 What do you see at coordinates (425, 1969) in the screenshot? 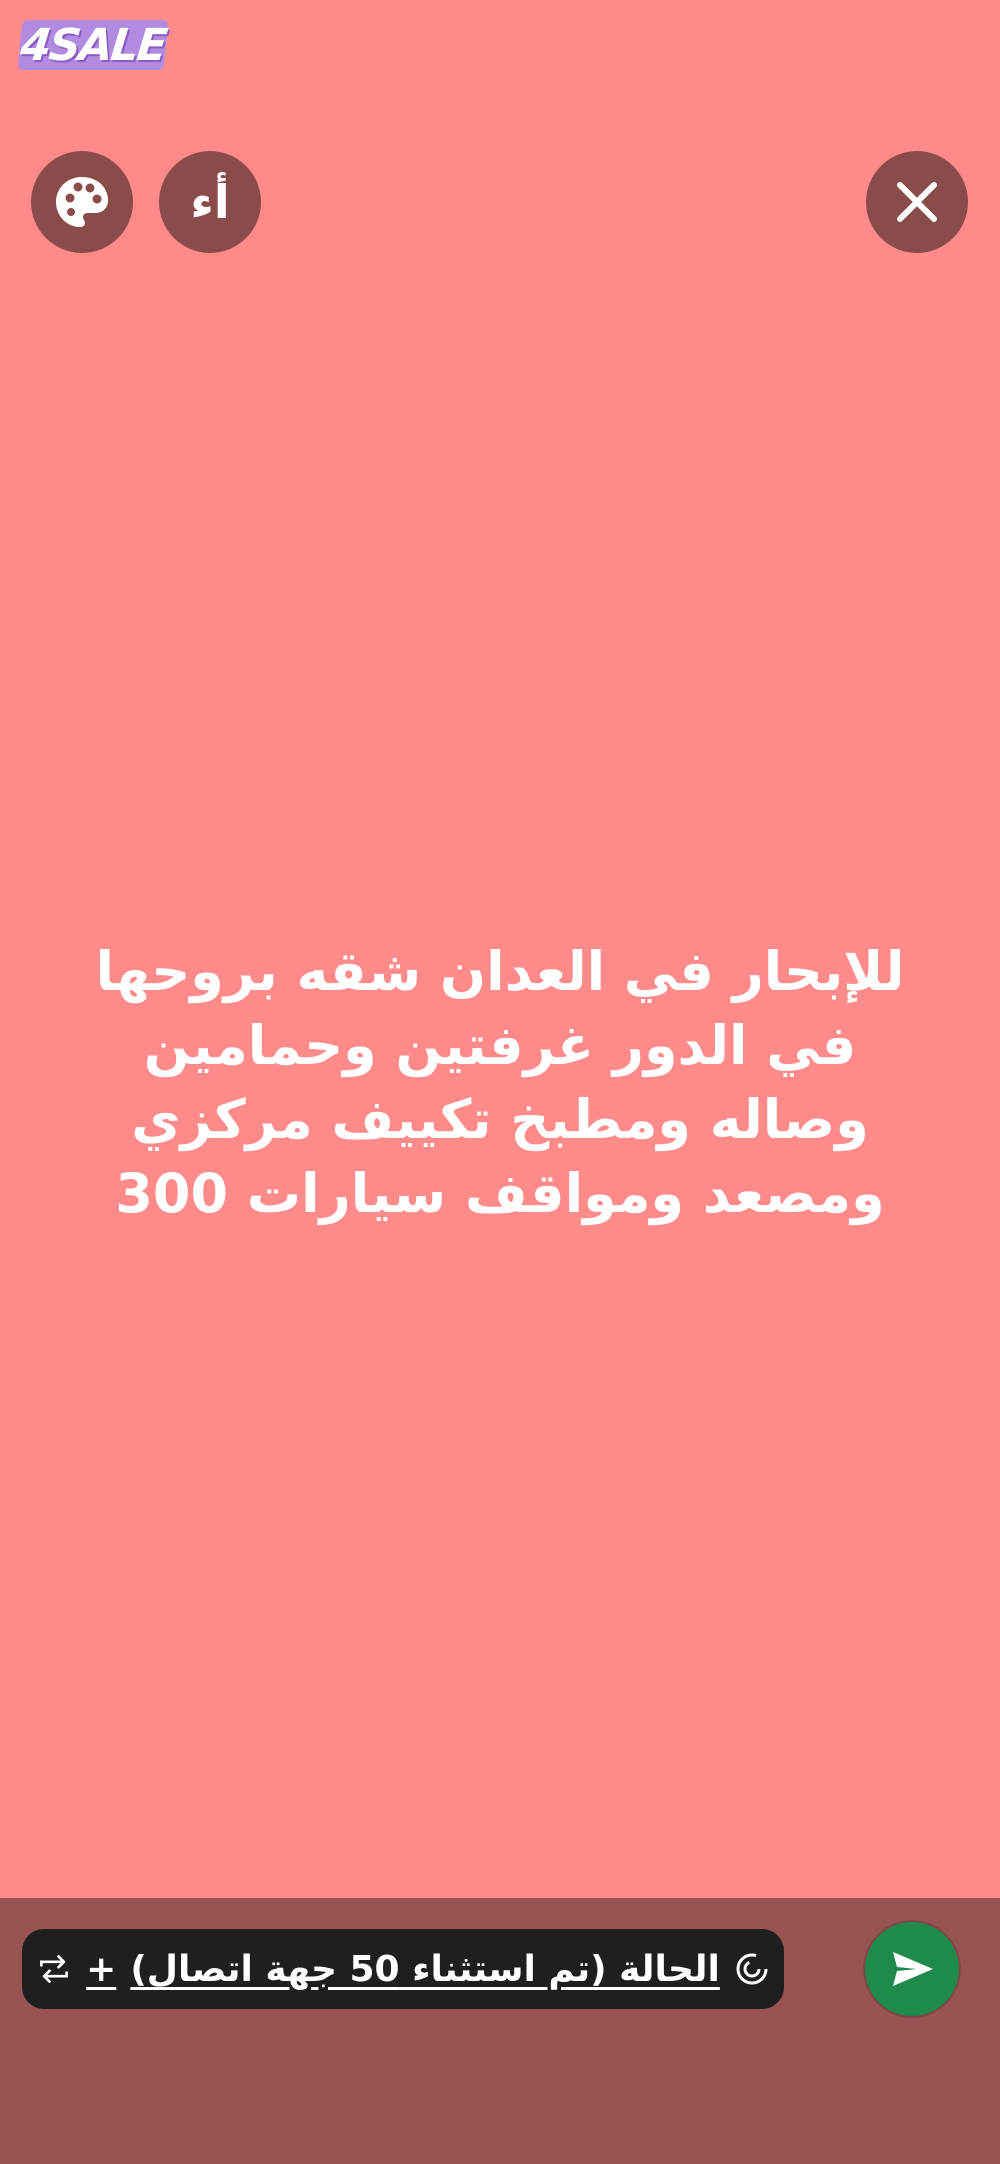
I see `status-audience-label: الحالة (تم استثناء 50 جهة اتصال)` at bounding box center [425, 1969].